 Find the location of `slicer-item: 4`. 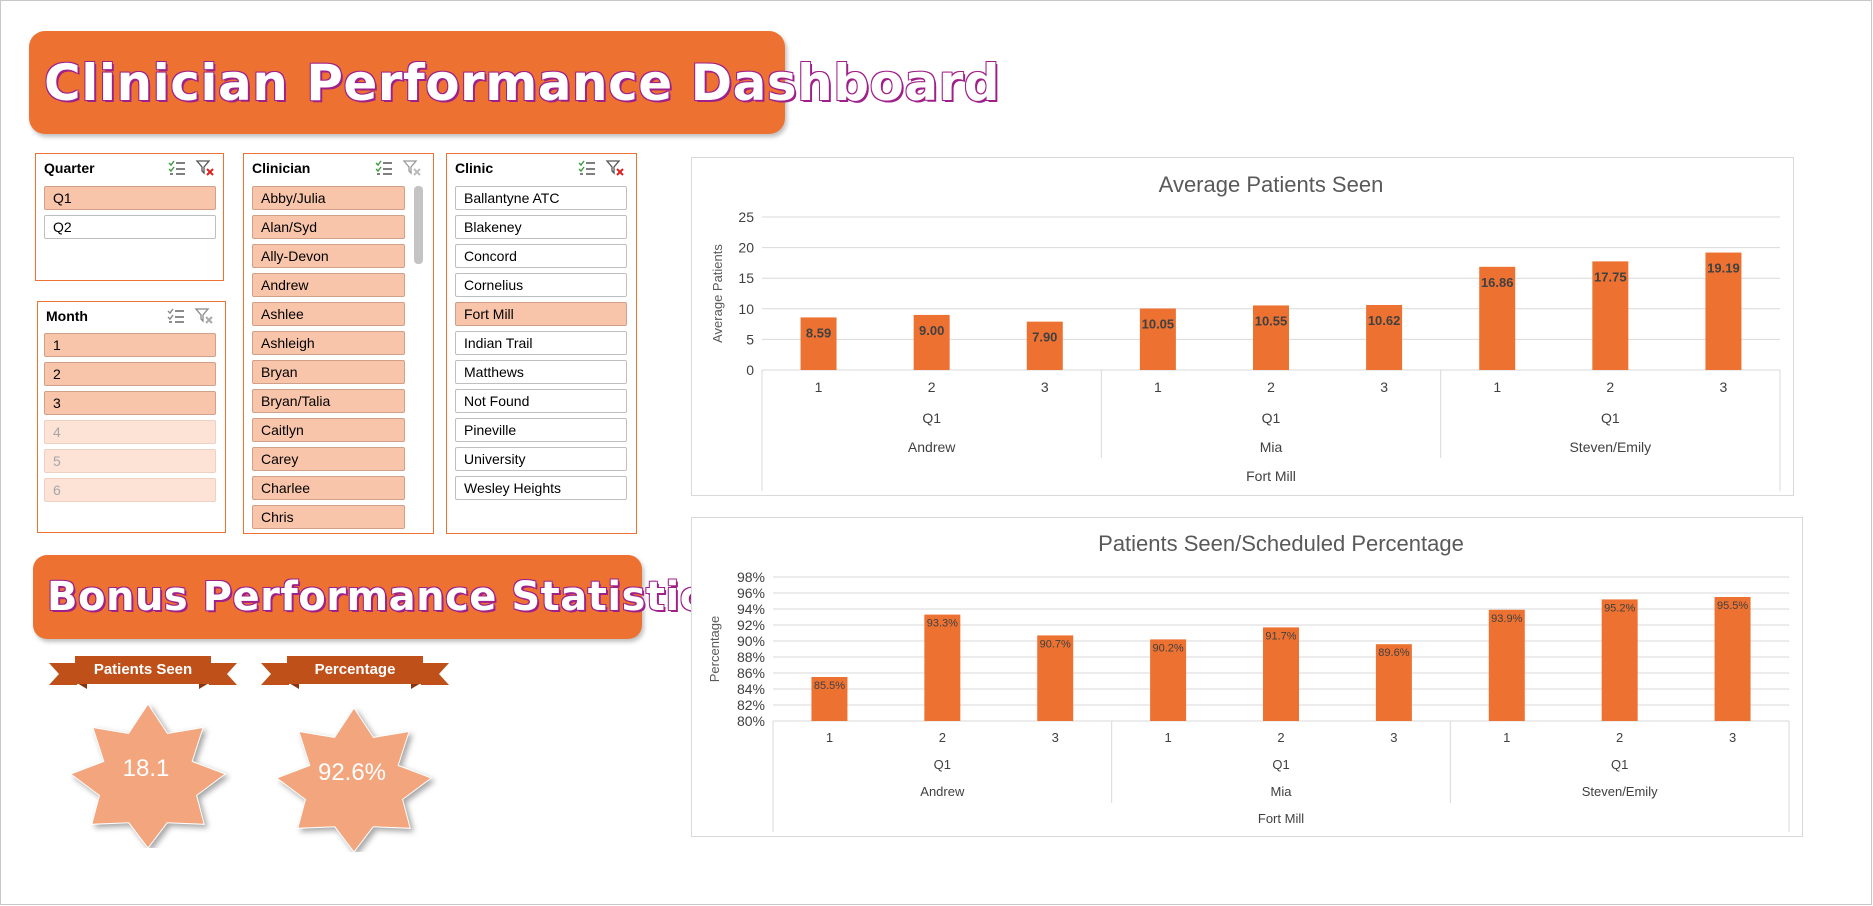

slicer-item: 4 is located at coordinates (130, 432).